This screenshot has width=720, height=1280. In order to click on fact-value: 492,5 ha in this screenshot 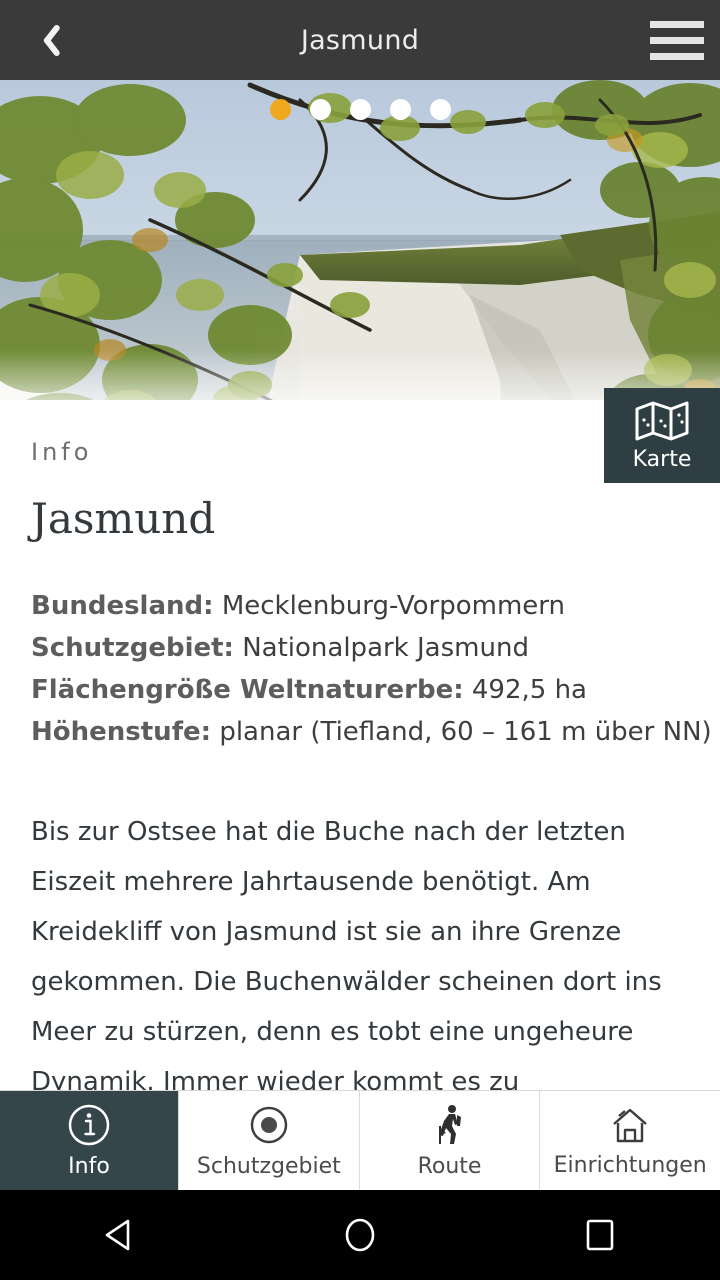, I will do `click(529, 690)`.